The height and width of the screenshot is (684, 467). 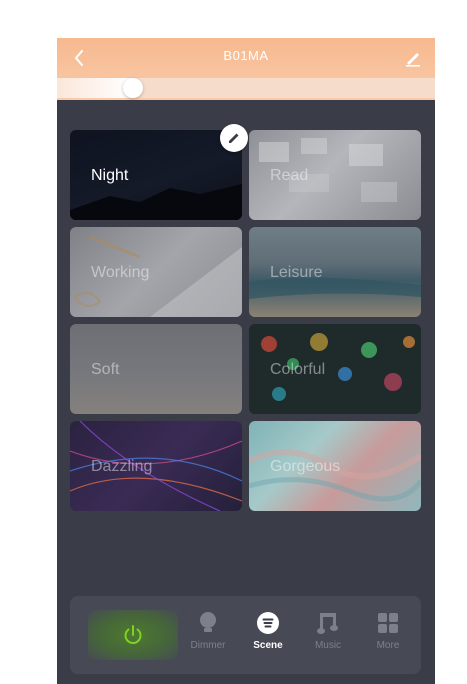 I want to click on scene-tile-gorgeous: Gorgeous, so click(x=335, y=466).